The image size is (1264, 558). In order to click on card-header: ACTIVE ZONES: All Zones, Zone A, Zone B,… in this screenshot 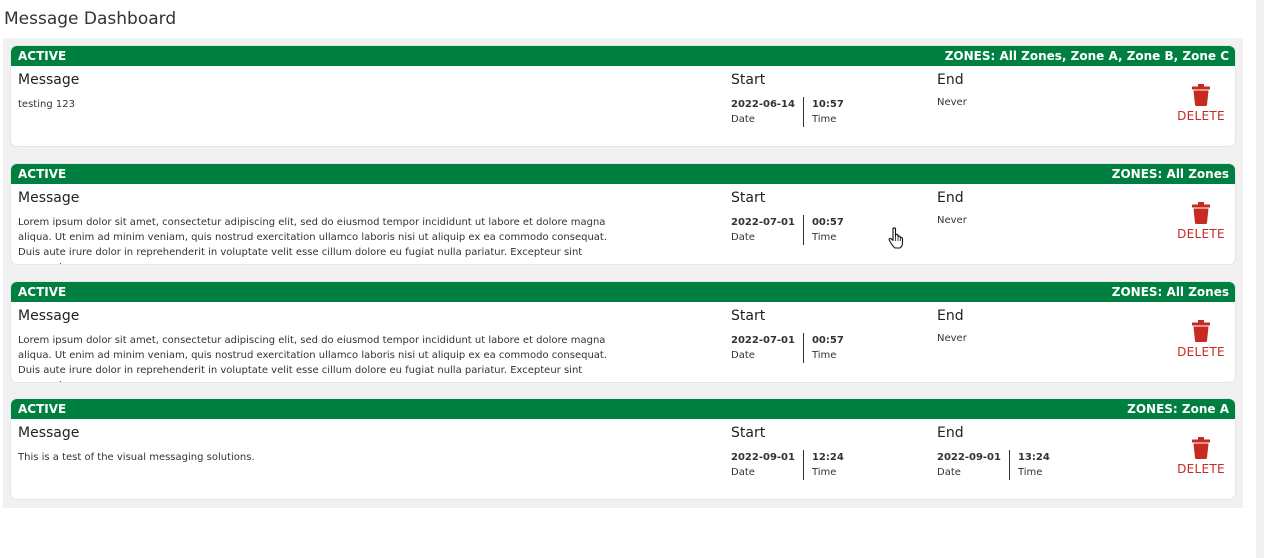, I will do `click(623, 56)`.